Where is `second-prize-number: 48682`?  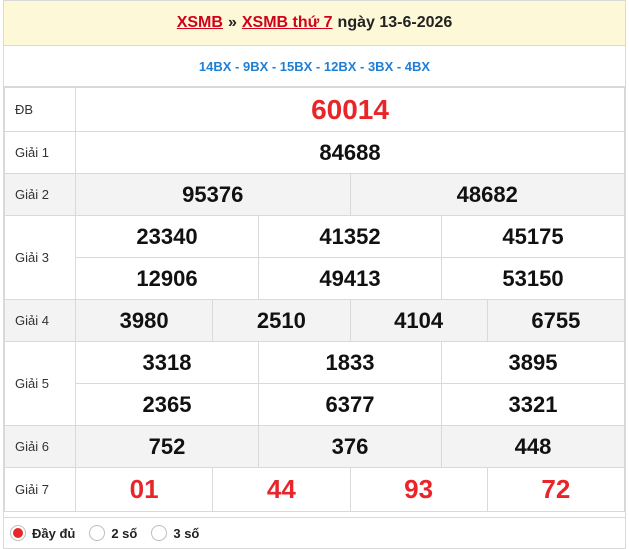 second-prize-number: 48682 is located at coordinates (487, 194).